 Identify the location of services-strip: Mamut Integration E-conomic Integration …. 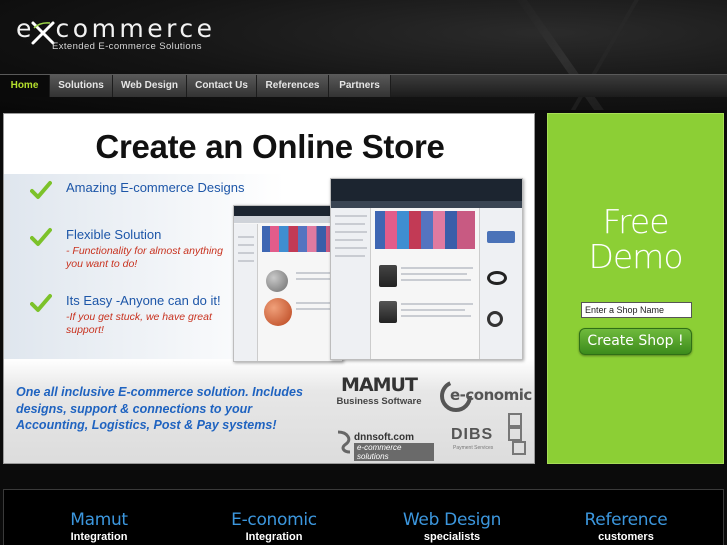
(363, 517).